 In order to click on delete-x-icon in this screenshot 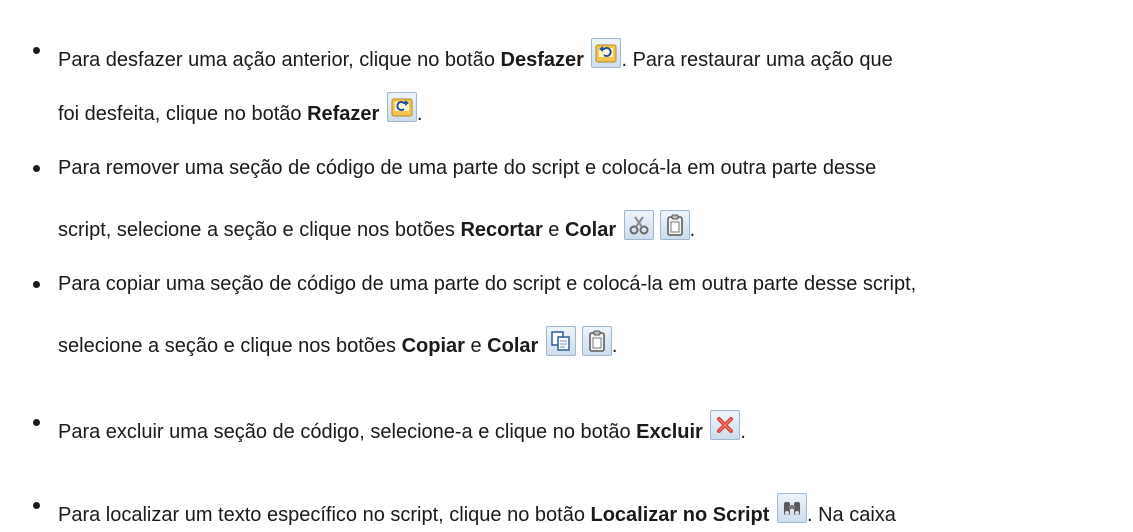, I will do `click(725, 425)`.